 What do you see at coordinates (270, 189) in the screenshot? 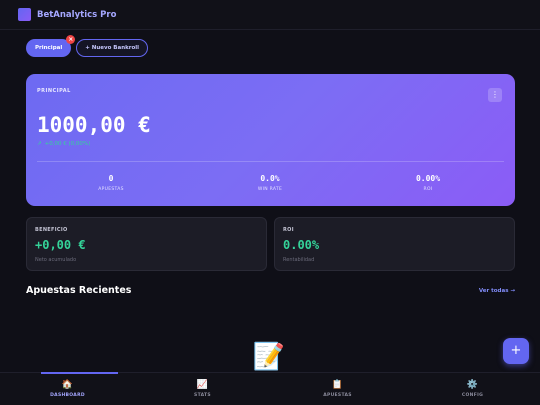
I see `stat-win-rate-label: WIN RATE` at bounding box center [270, 189].